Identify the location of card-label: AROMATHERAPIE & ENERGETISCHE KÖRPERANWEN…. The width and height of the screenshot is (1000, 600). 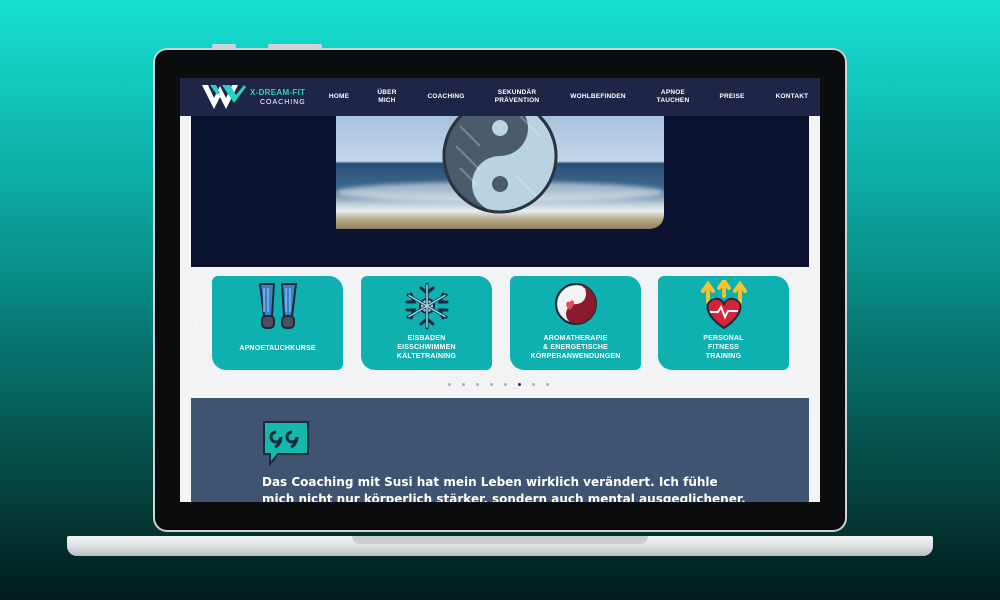
(575, 348).